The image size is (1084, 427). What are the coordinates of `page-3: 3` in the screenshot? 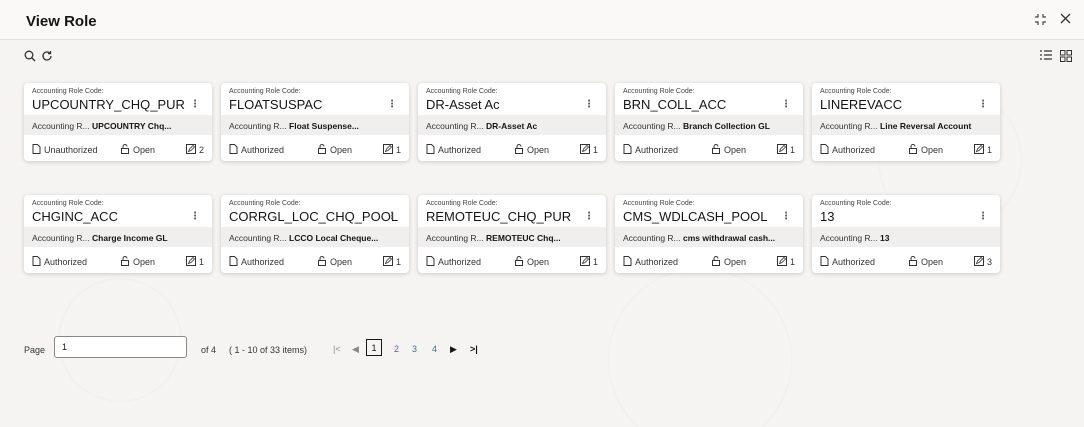 It's located at (414, 349).